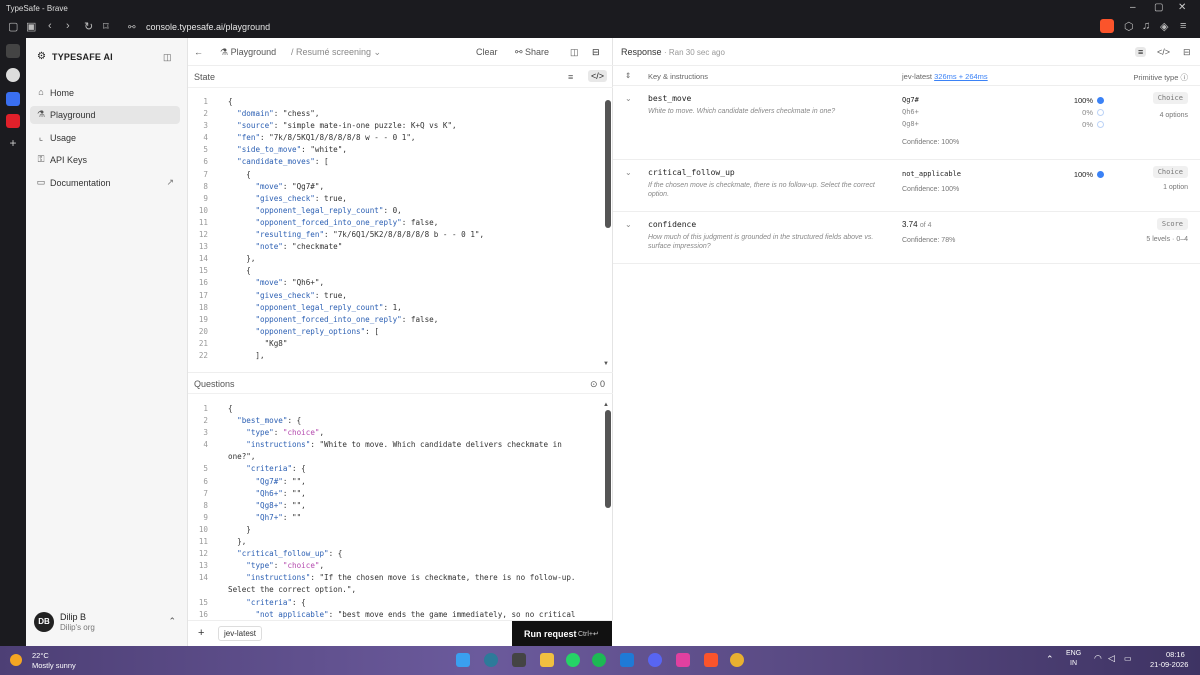 This screenshot has height=675, width=1200. Describe the element at coordinates (41, 92) in the screenshot. I see `home-icon: ⌂` at that location.